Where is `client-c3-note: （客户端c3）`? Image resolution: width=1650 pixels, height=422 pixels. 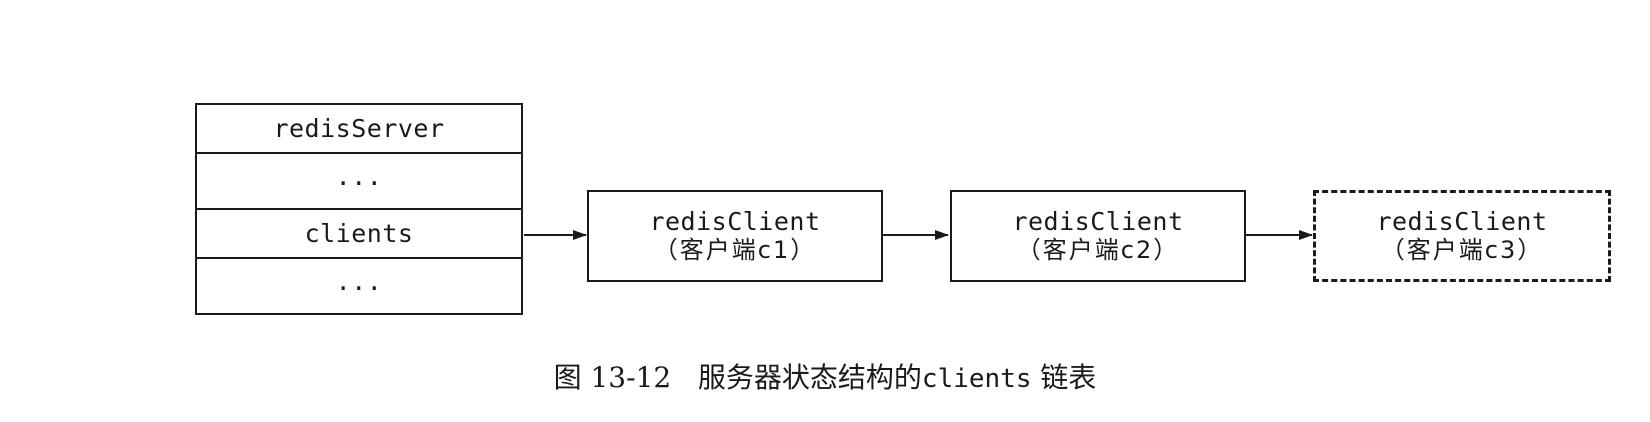
client-c3-note: （客户端c3） is located at coordinates (1462, 249).